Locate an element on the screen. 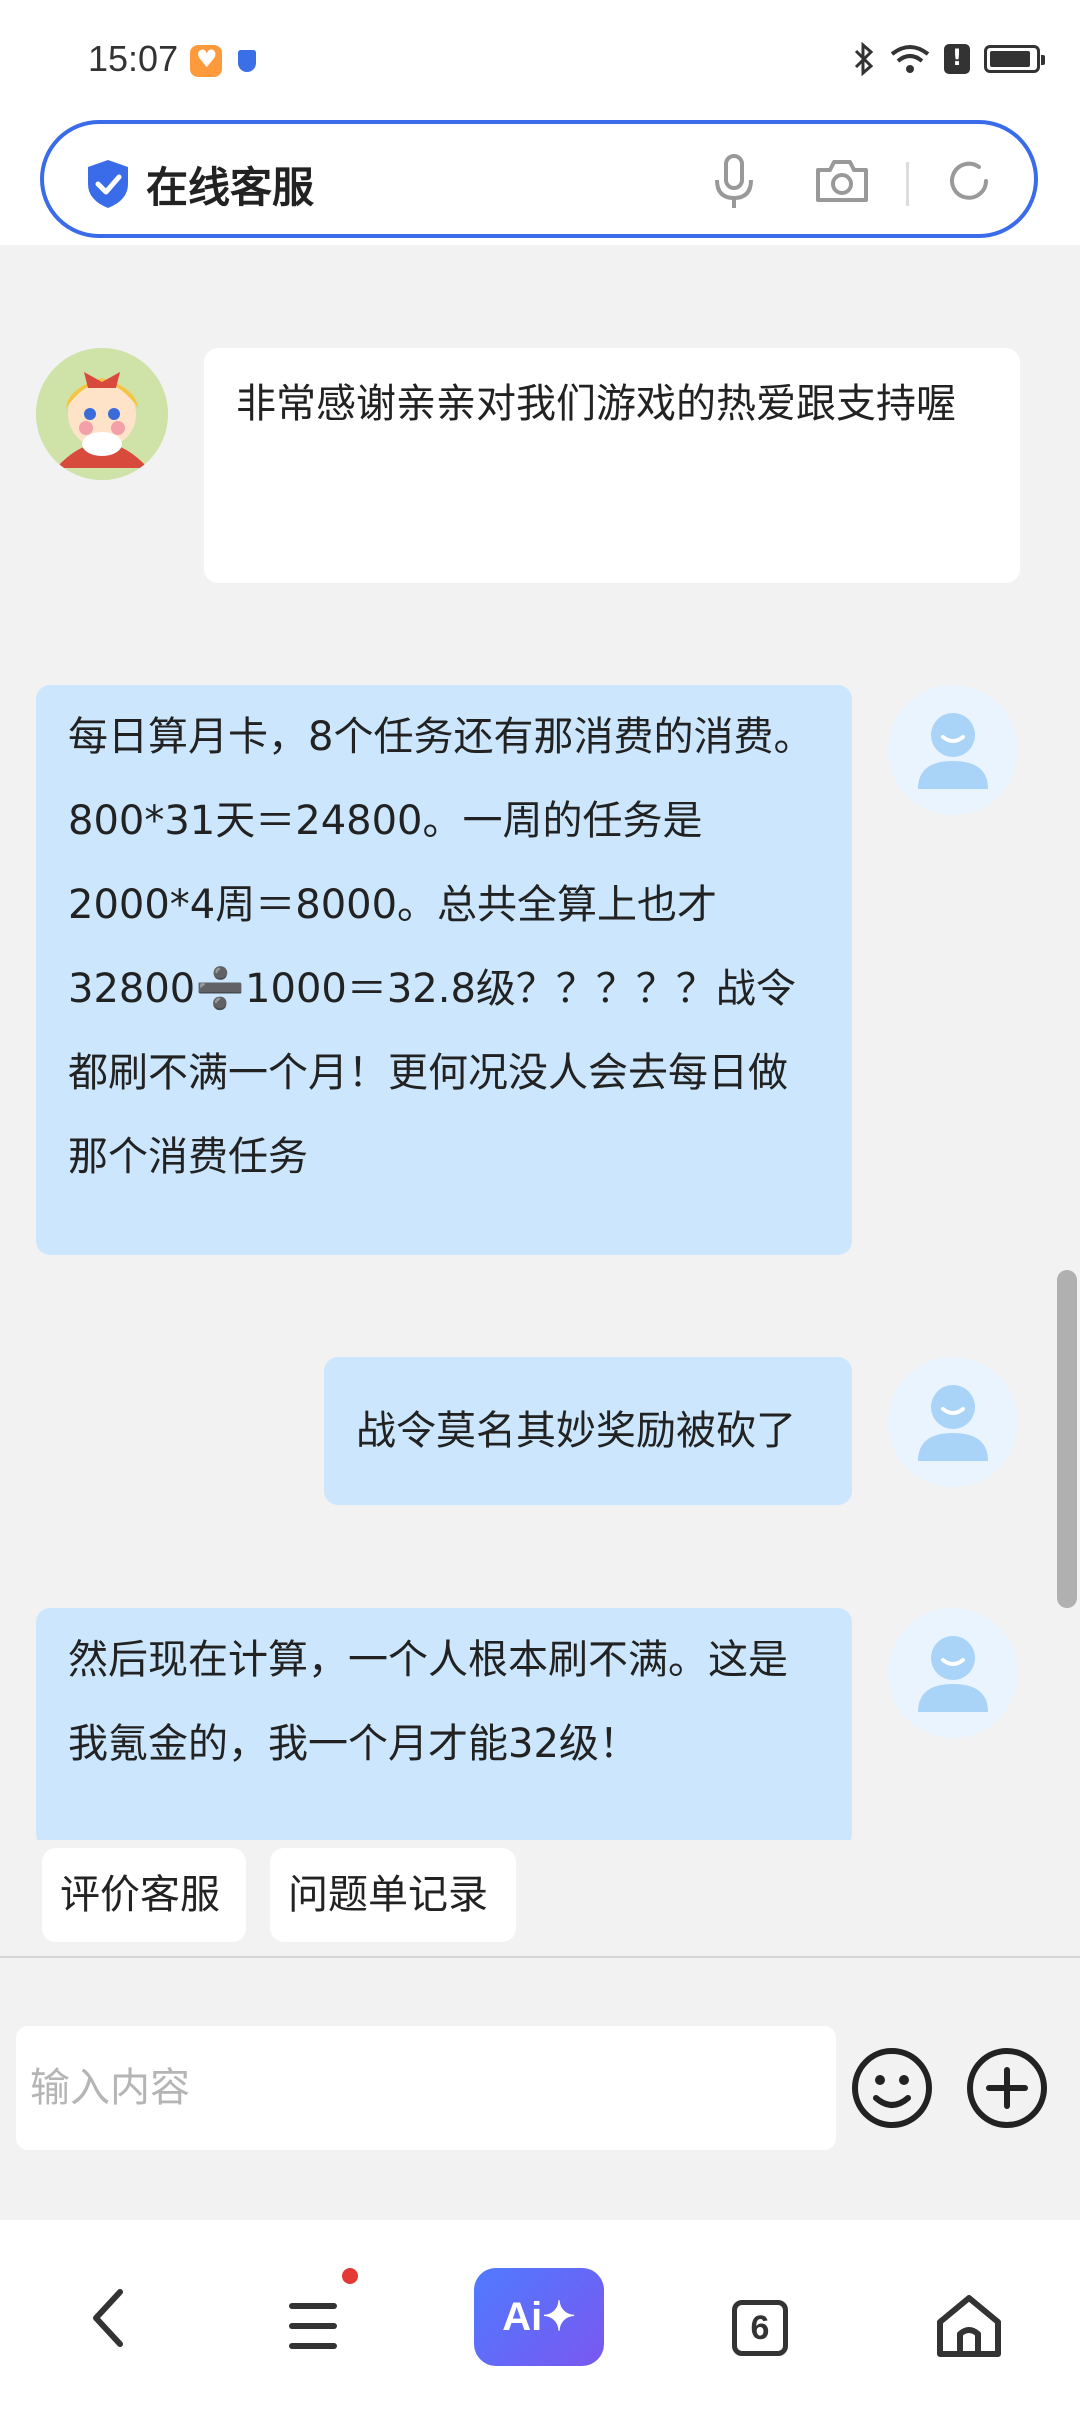  page-title: 在线客服 is located at coordinates (230, 187).